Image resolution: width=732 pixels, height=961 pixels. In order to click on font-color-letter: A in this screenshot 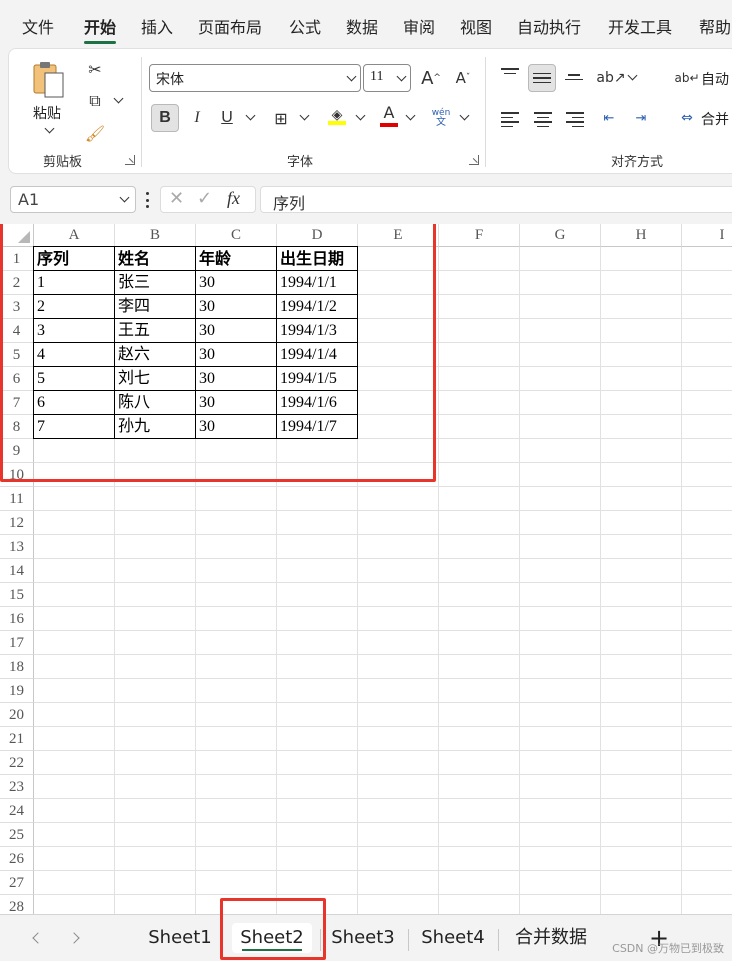, I will do `click(389, 112)`.